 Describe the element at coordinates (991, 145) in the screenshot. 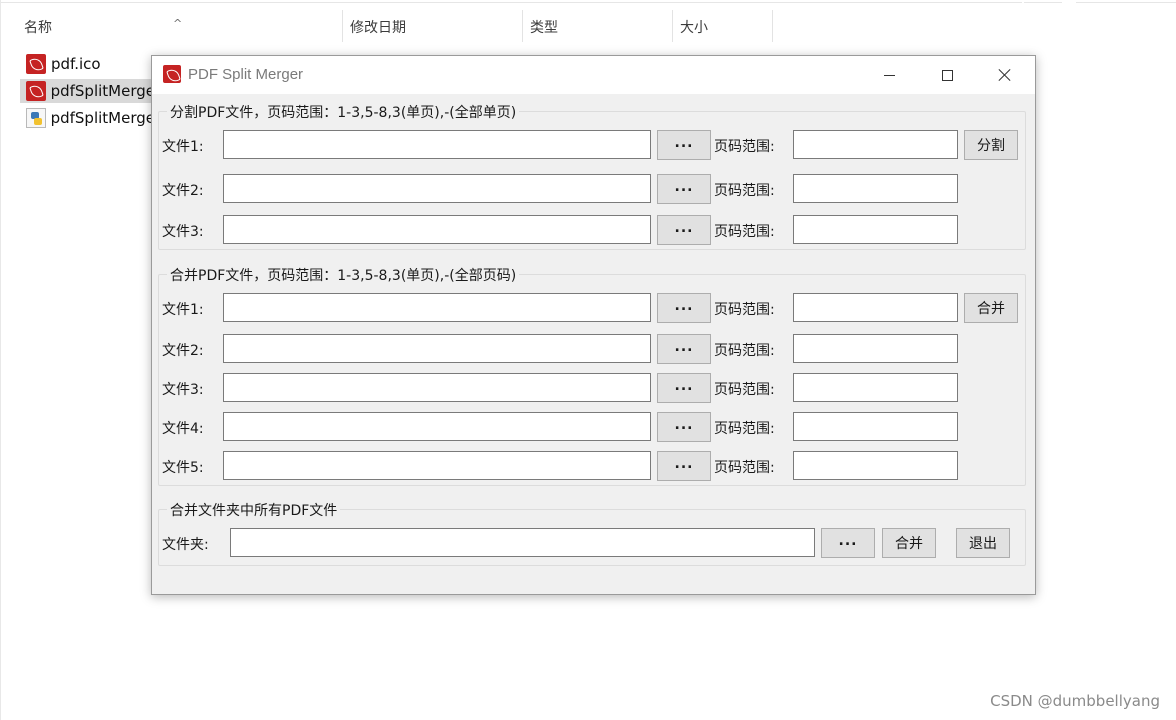

I see `split-button: 分割` at that location.